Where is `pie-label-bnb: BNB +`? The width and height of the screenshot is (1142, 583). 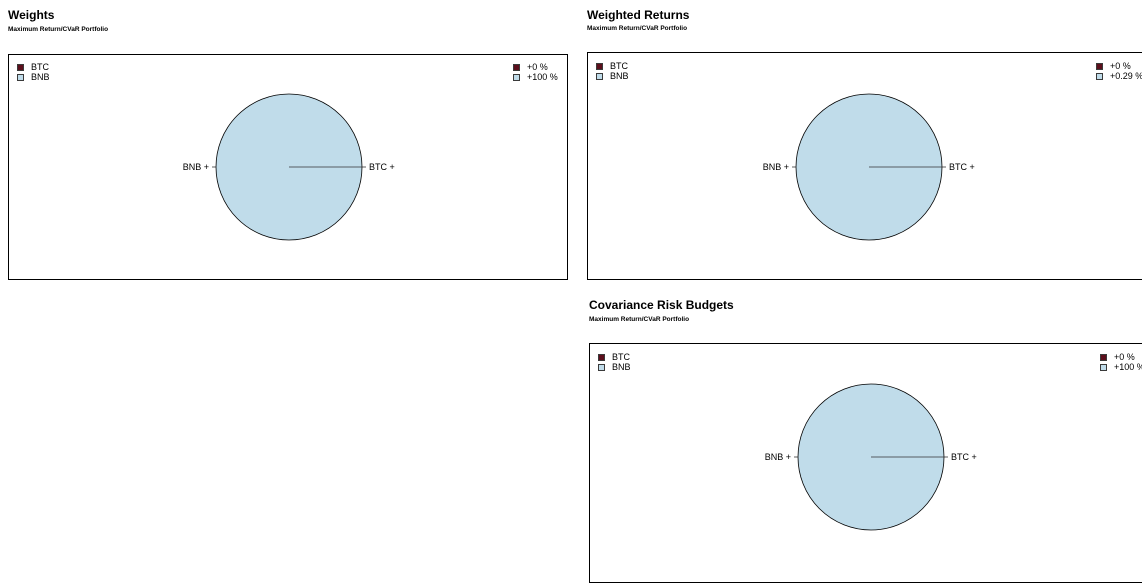 pie-label-bnb: BNB + is located at coordinates (778, 457).